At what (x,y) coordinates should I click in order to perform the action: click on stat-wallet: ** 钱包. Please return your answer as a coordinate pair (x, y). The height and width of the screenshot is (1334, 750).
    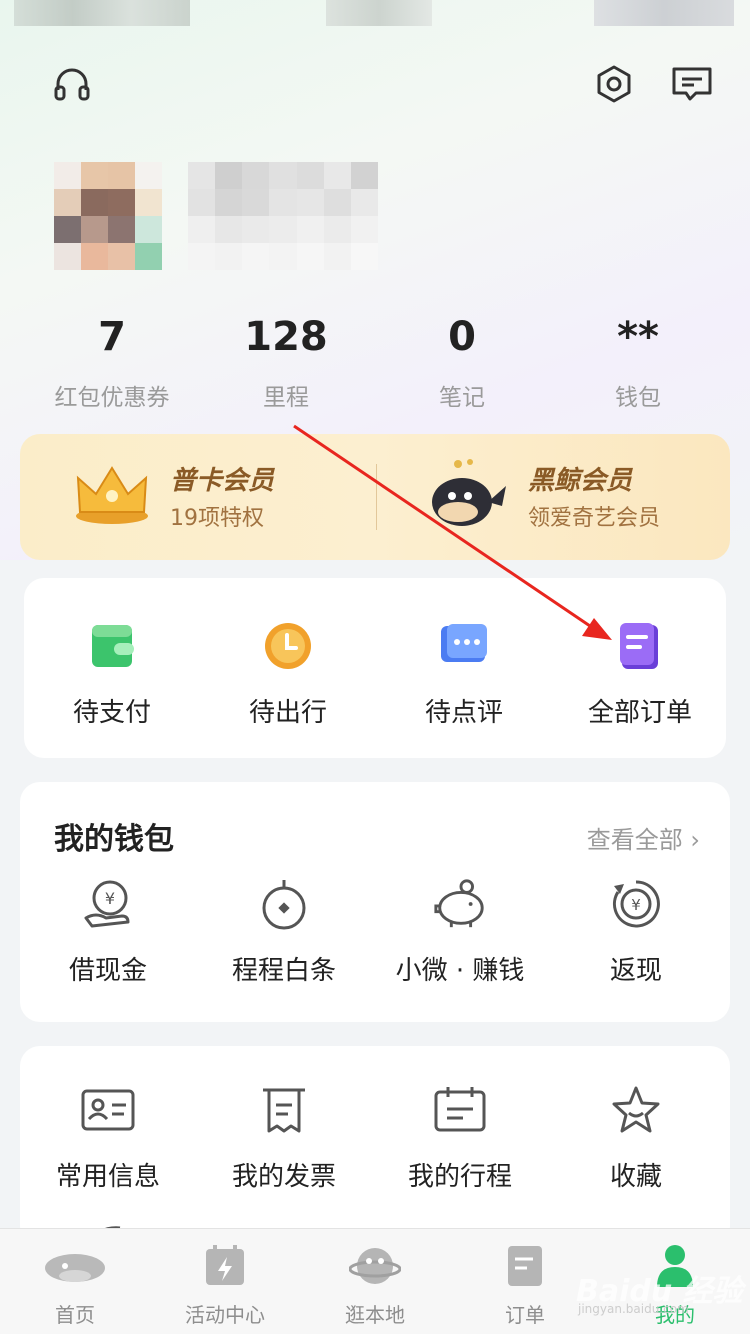
    Looking at the image, I should click on (638, 361).